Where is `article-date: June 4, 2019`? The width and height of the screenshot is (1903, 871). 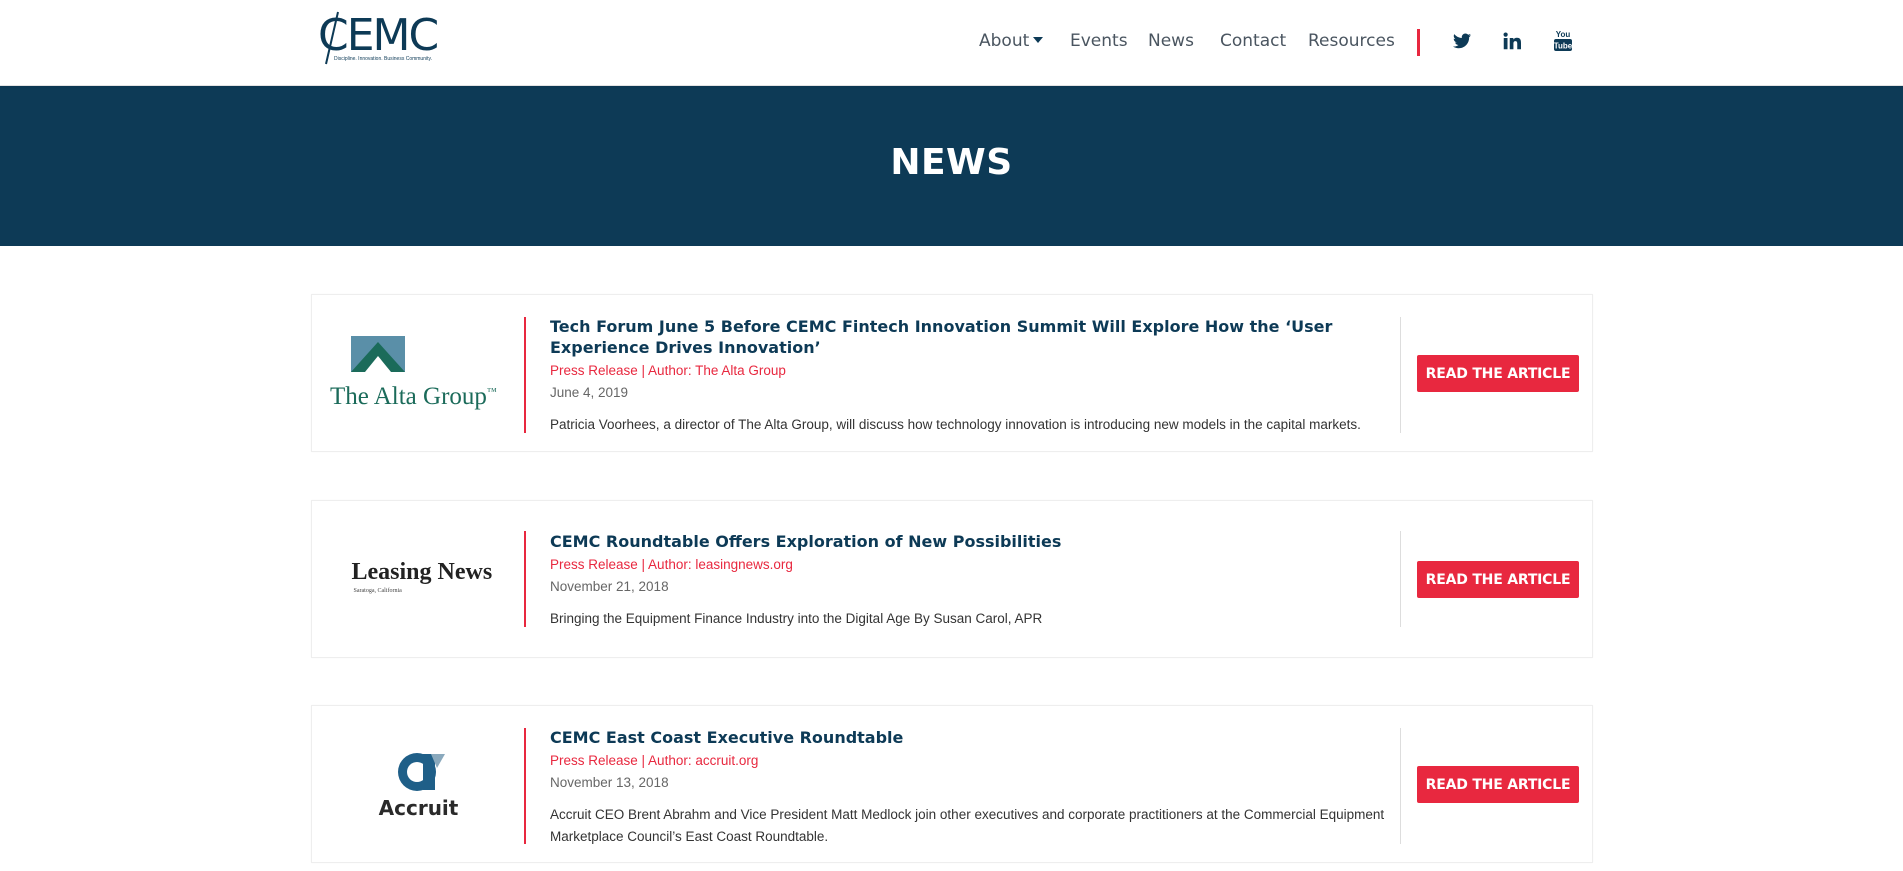 article-date: June 4, 2019 is located at coordinates (589, 392).